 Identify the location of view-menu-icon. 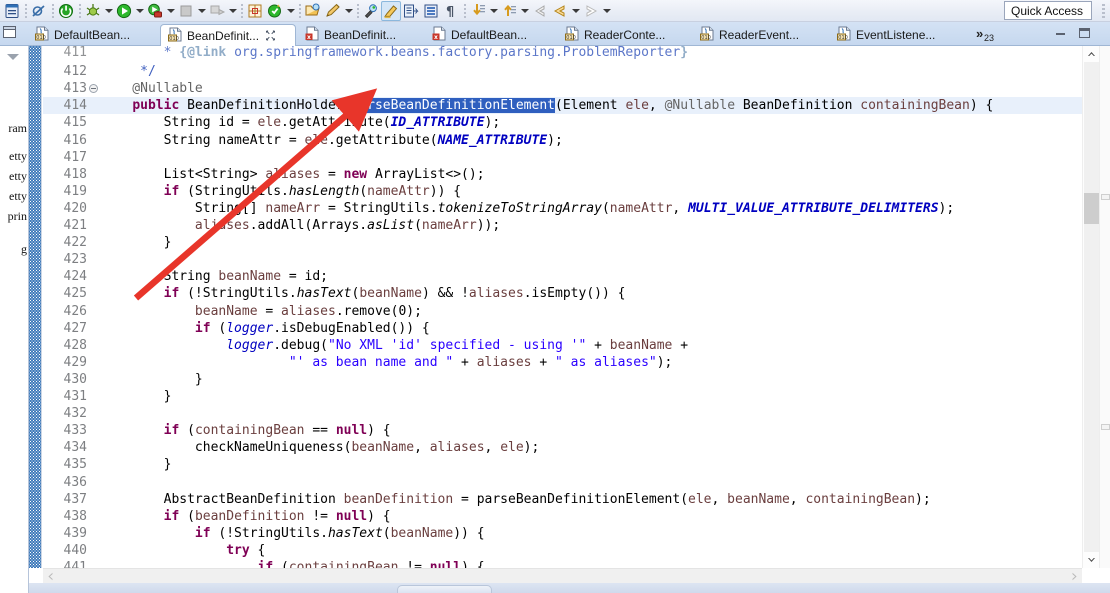
(10, 32).